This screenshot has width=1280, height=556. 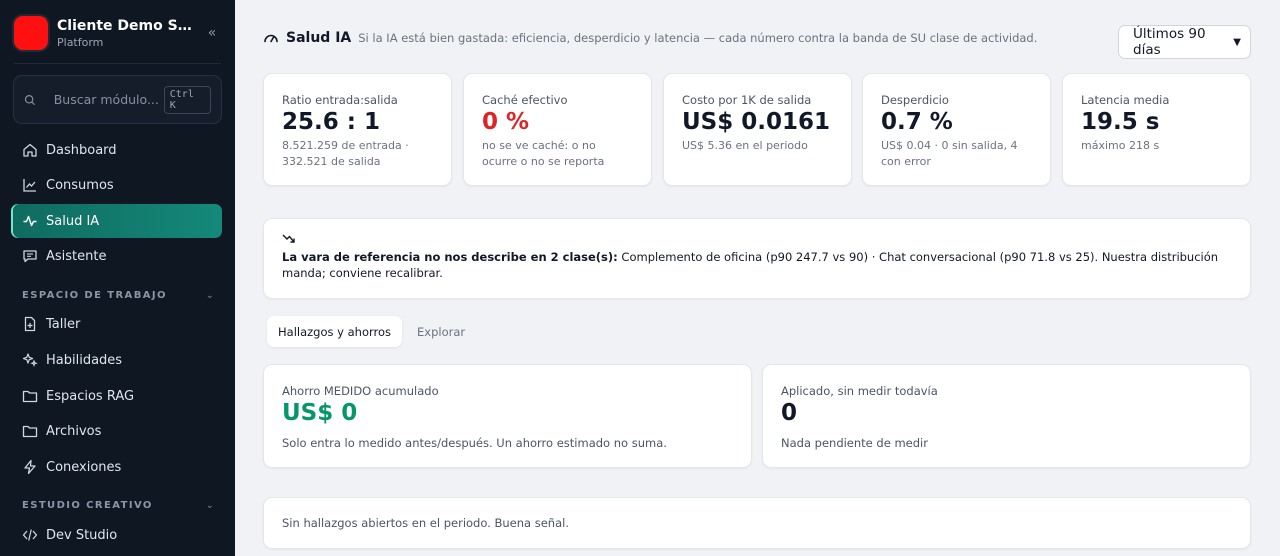 I want to click on kpi-card-latency: Latencia media 19.5 s máximo 218 s, so click(x=1156, y=129).